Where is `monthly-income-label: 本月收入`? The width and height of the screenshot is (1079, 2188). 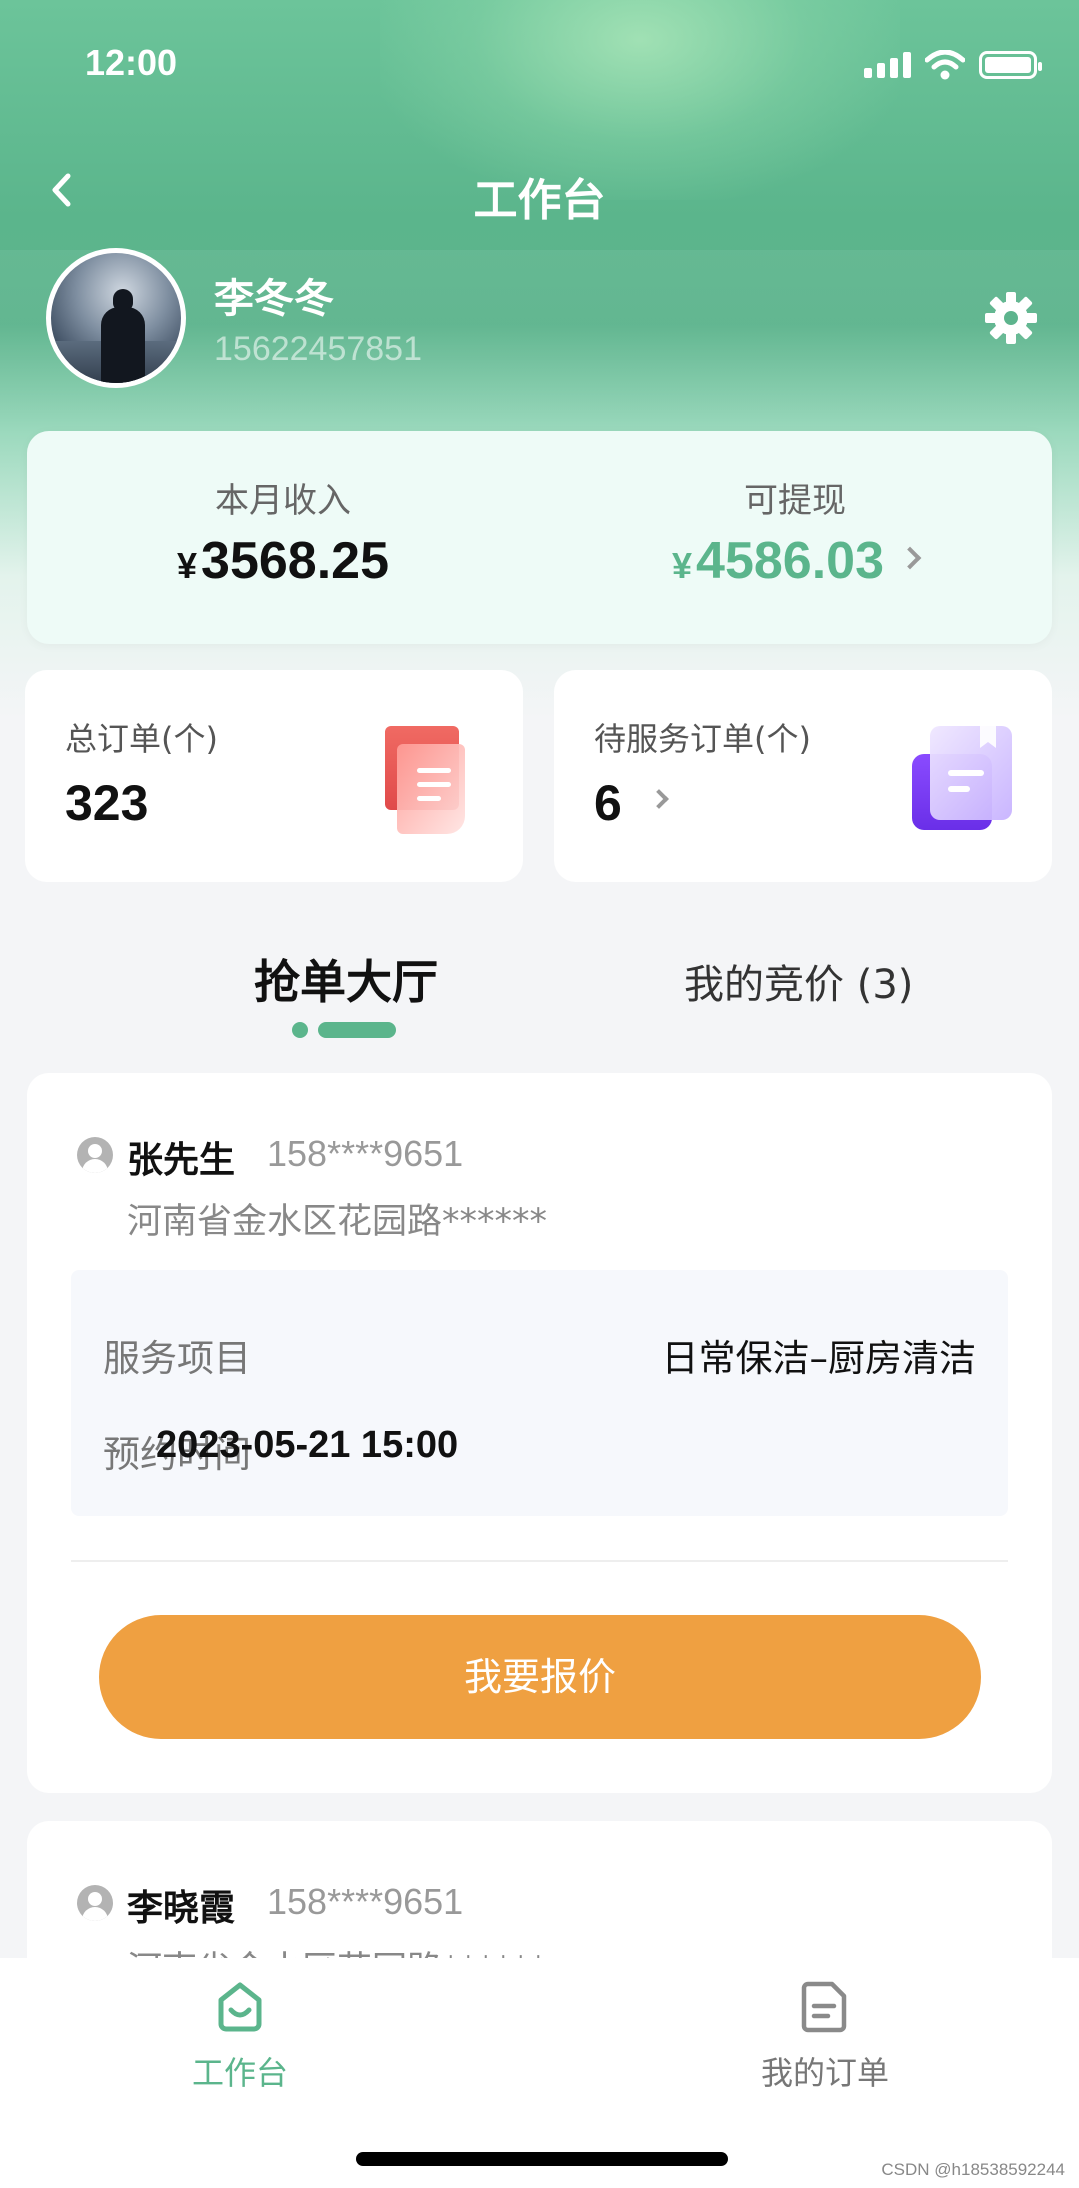
monthly-income-label: 本月收入 is located at coordinates (283, 501).